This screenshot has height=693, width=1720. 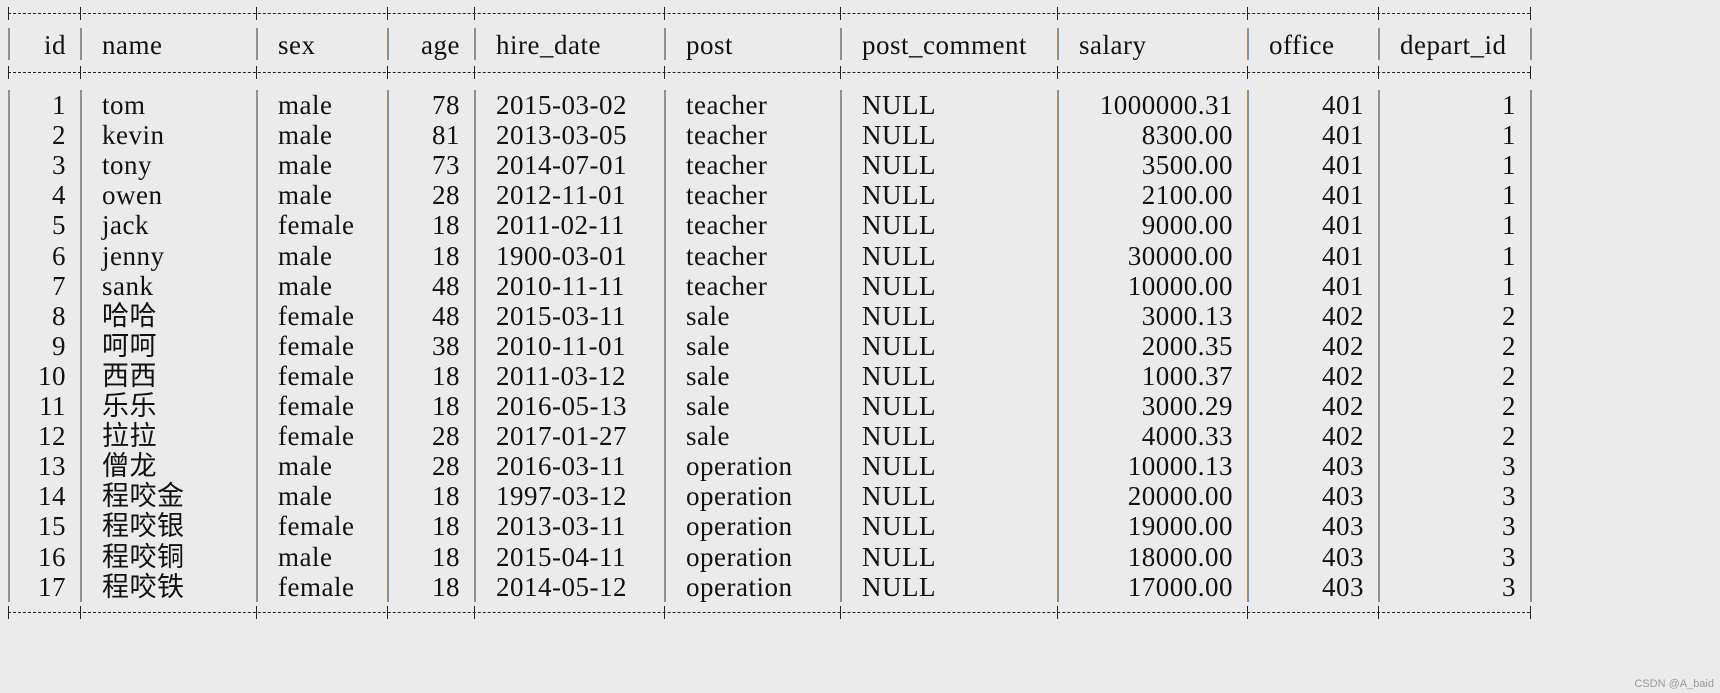 What do you see at coordinates (1453, 45) in the screenshot?
I see `column-header-depart-id: depart_id` at bounding box center [1453, 45].